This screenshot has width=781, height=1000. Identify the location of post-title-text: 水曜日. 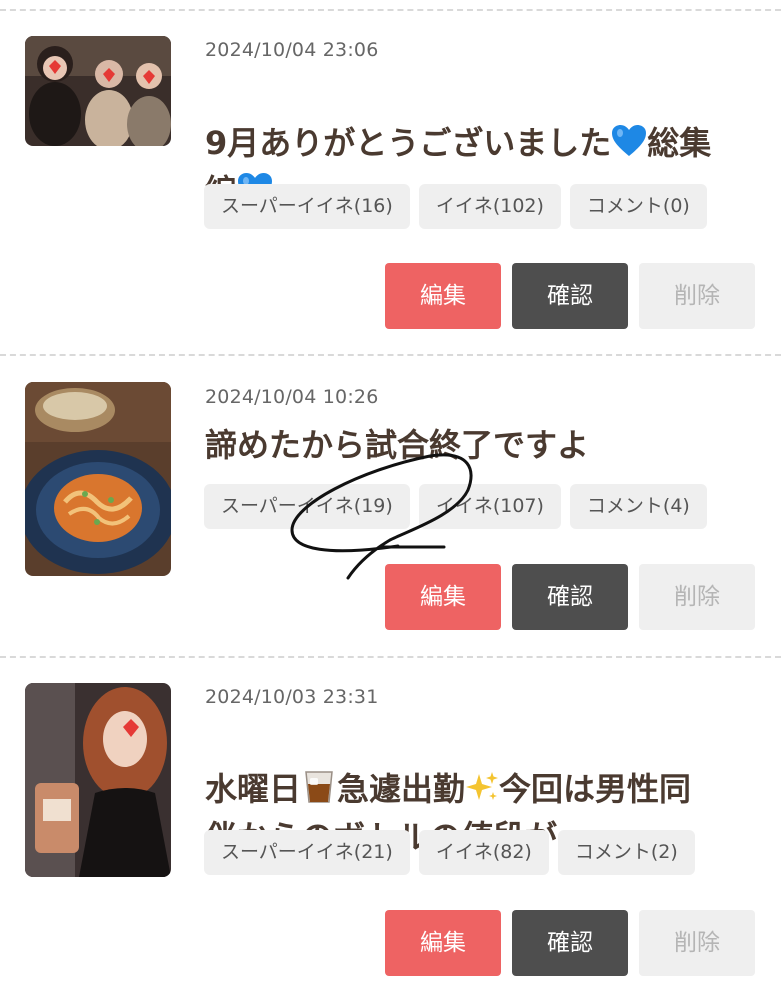
(253, 789).